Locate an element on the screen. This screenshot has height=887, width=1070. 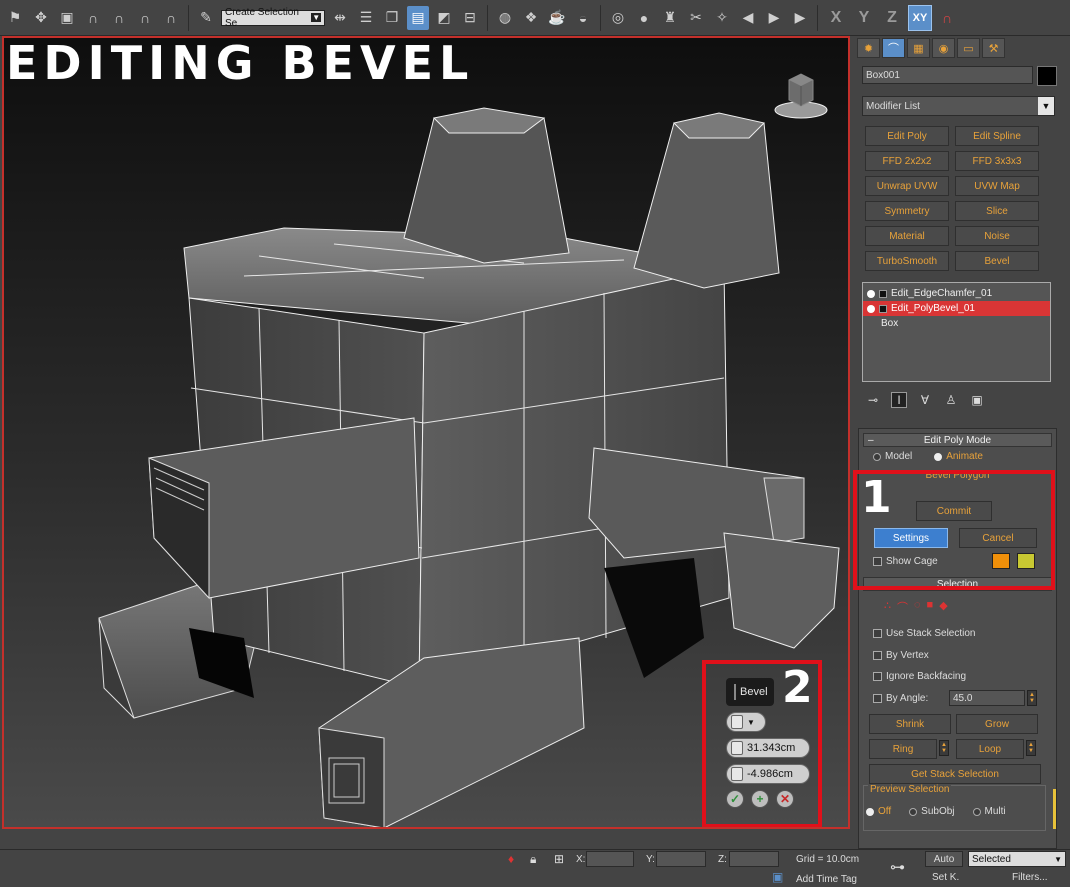
schematic-view-icon: ⊟ is located at coordinates (470, 18).